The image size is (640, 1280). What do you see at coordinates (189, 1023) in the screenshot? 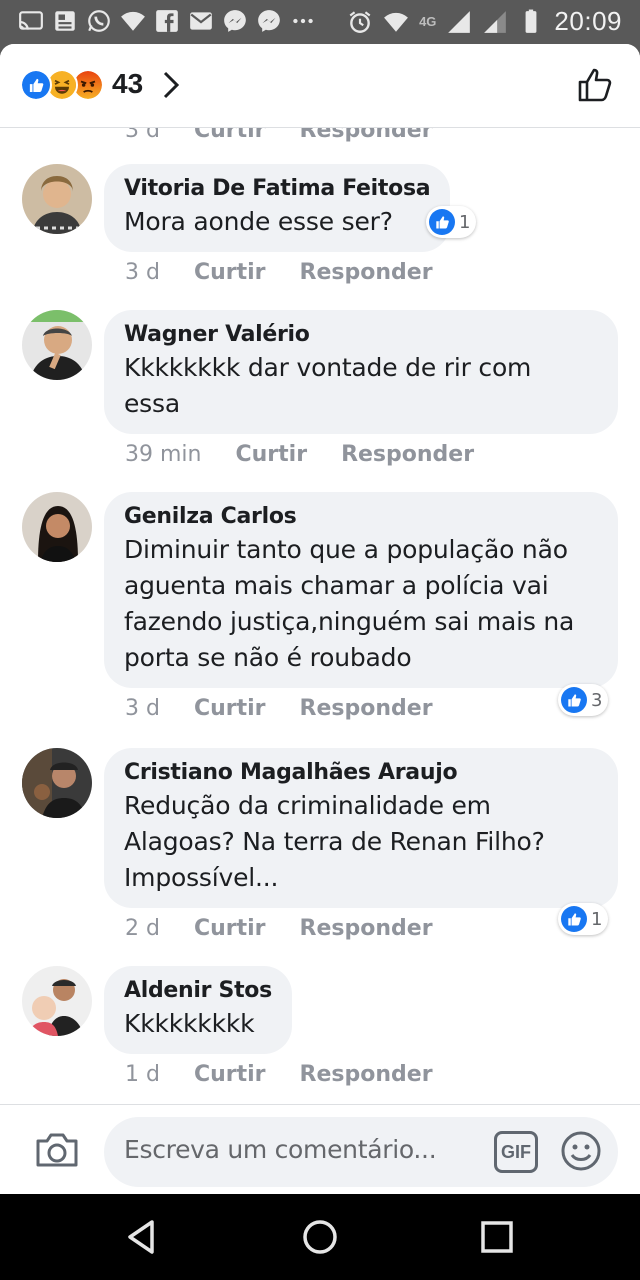
I see `comment-text: Kkkkkkkkk` at bounding box center [189, 1023].